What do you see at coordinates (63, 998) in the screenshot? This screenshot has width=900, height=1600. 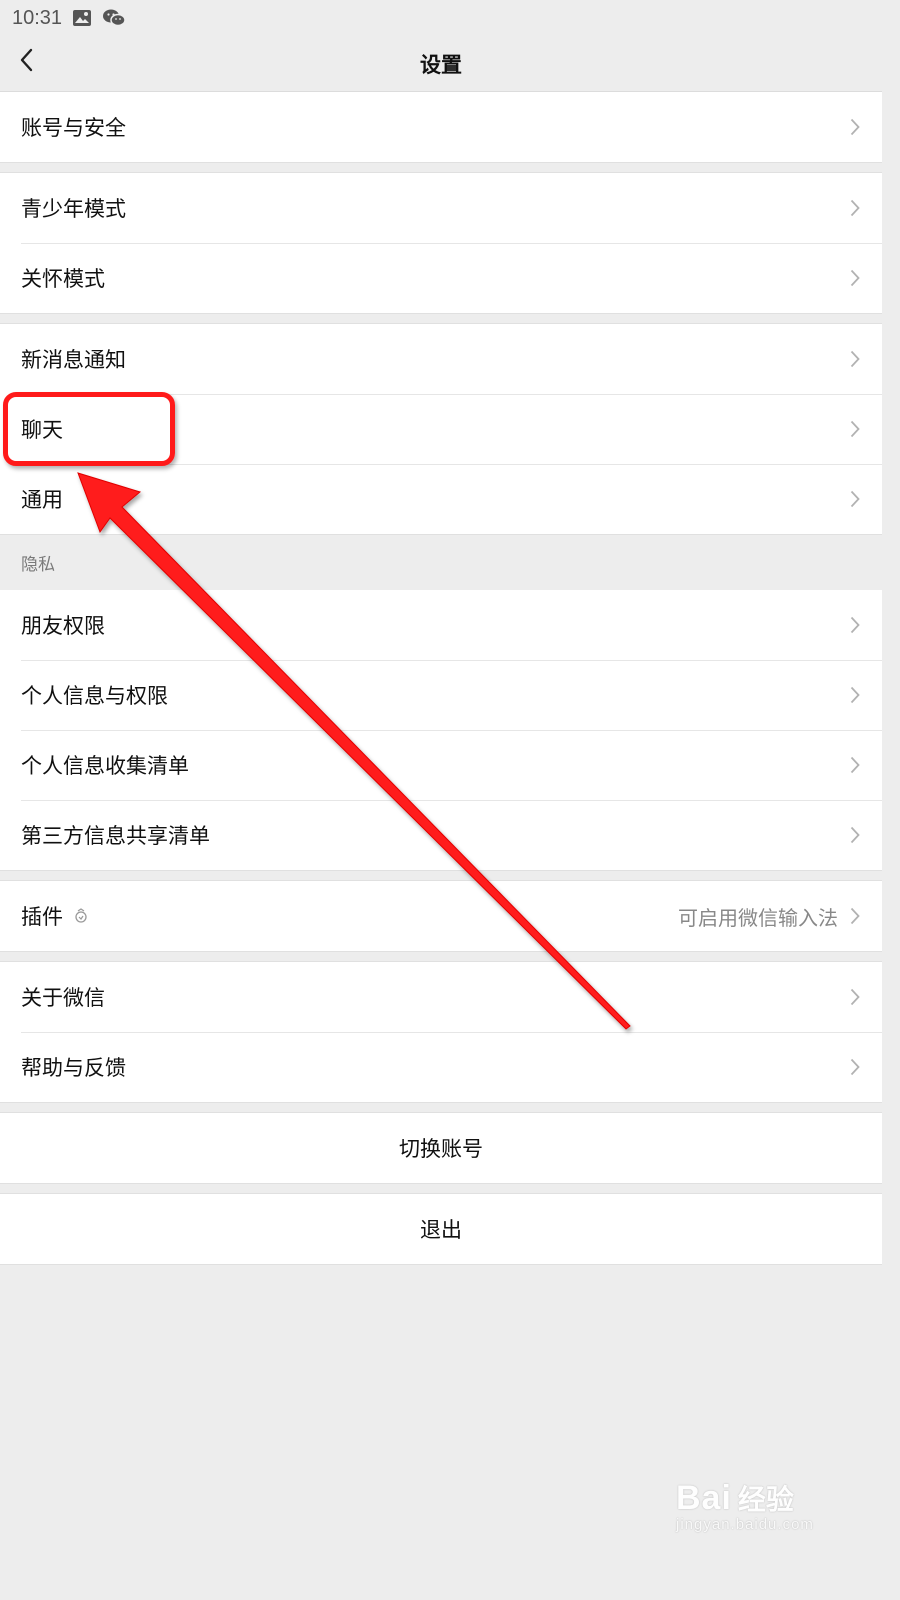 I see `item-label: 关于微信` at bounding box center [63, 998].